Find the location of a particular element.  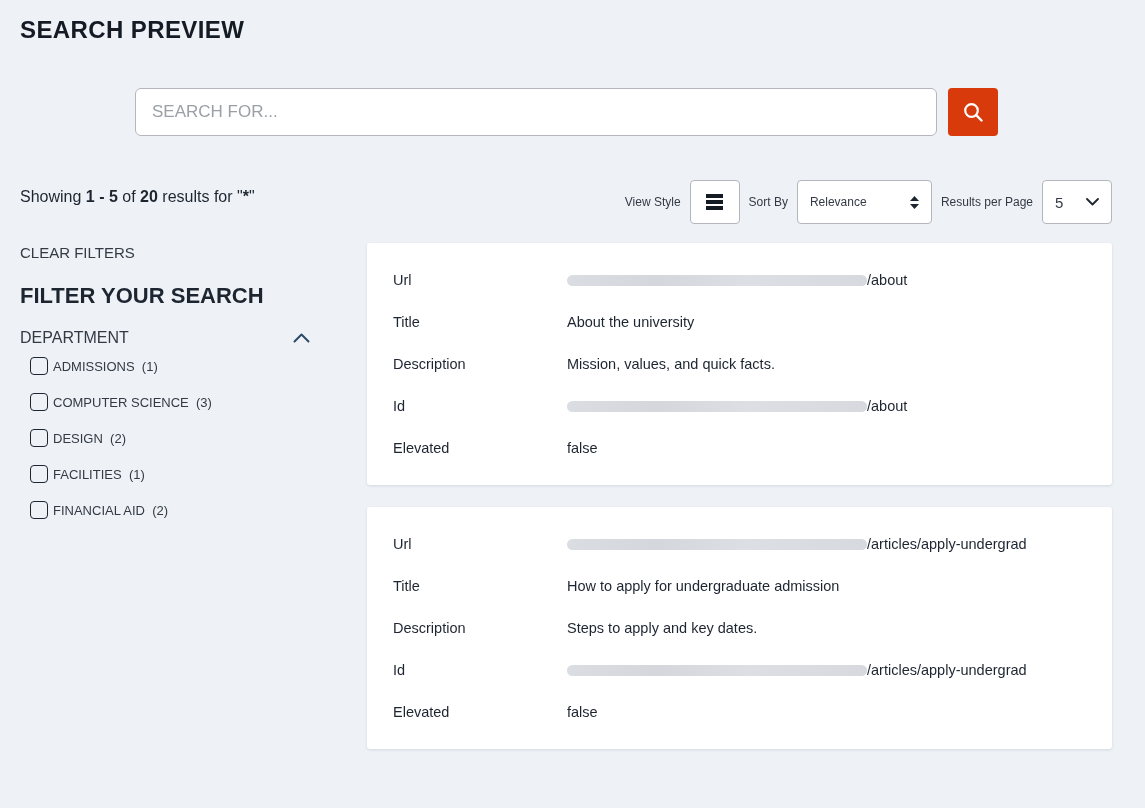

view-style-button is located at coordinates (714, 202).